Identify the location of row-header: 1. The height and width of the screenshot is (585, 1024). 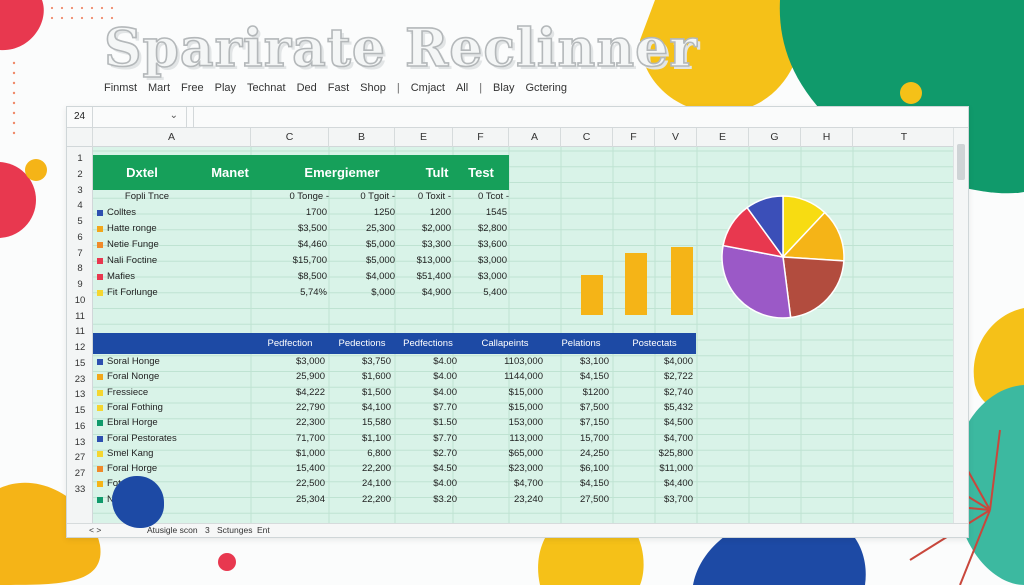
(80, 158).